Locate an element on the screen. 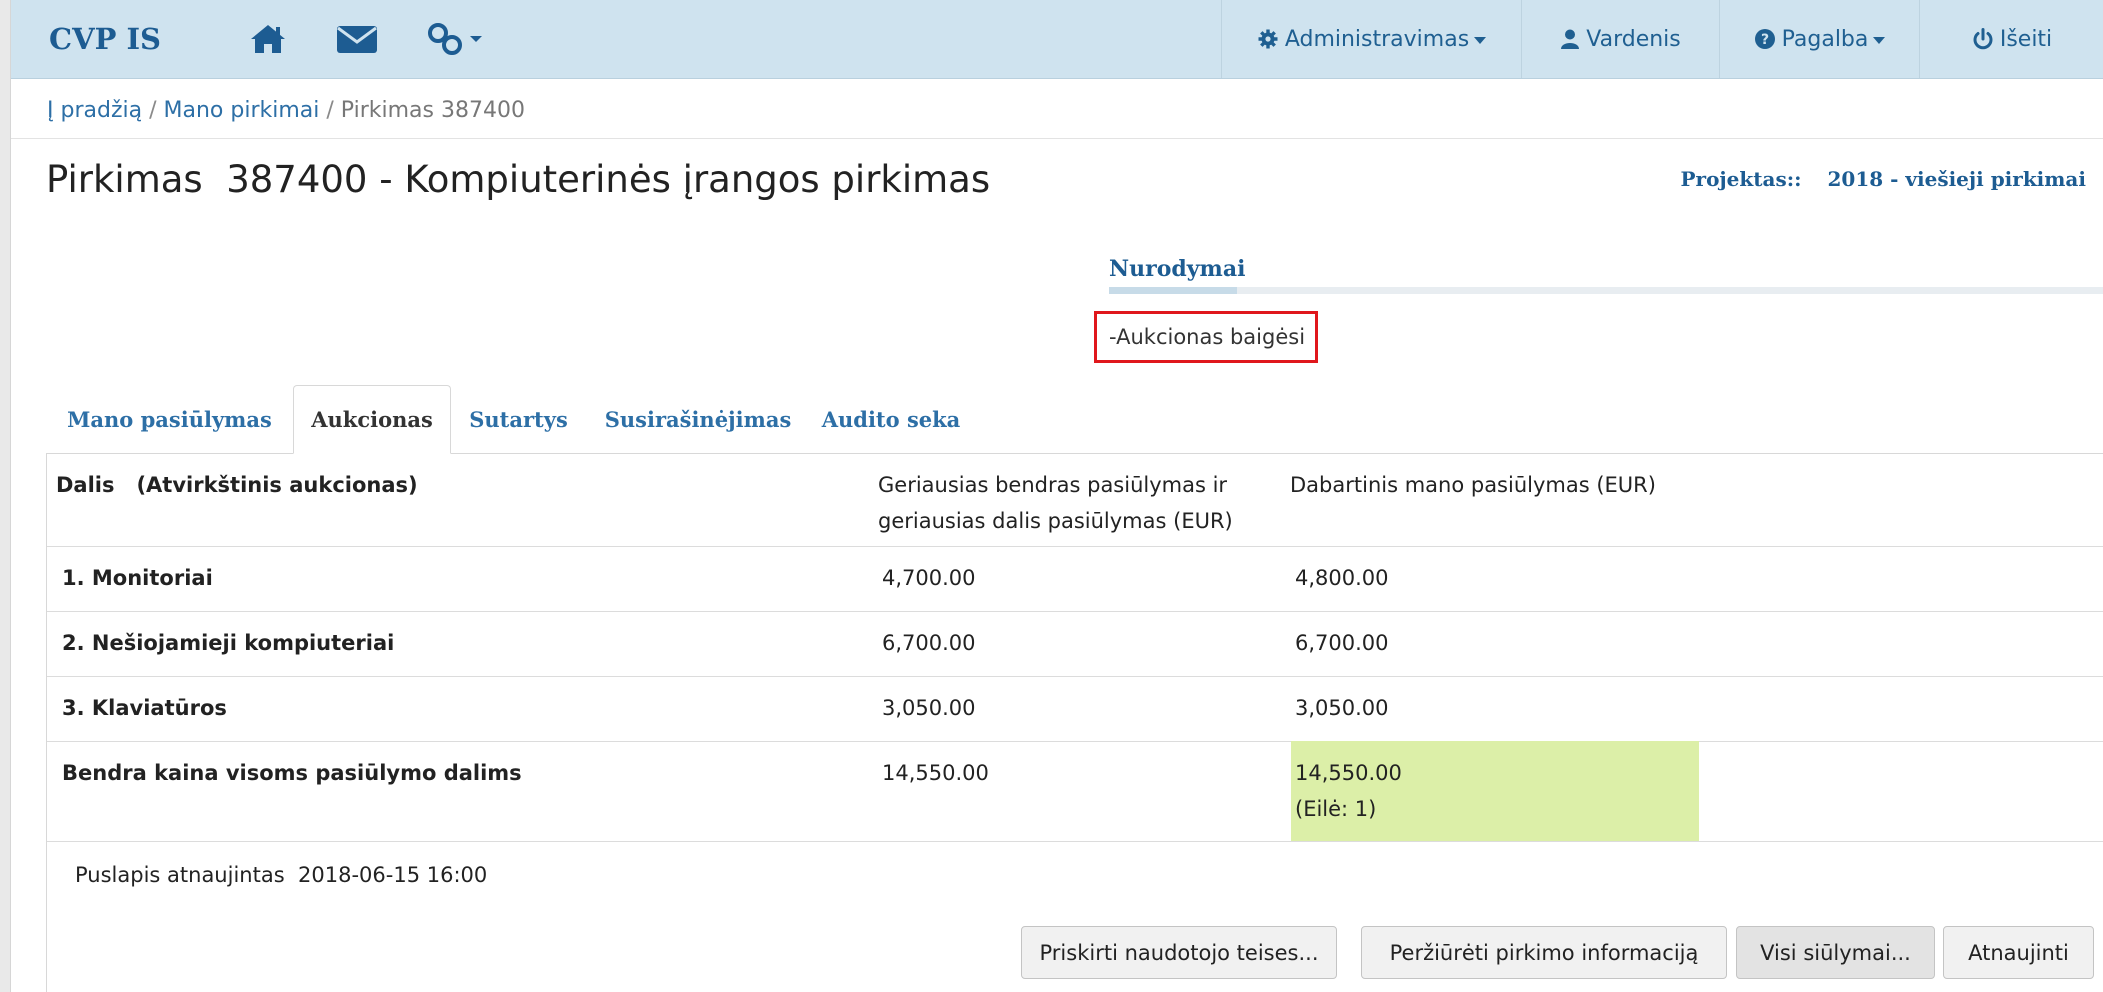 The width and height of the screenshot is (2103, 992). admin-menu-label: Administravimas is located at coordinates (1377, 39).